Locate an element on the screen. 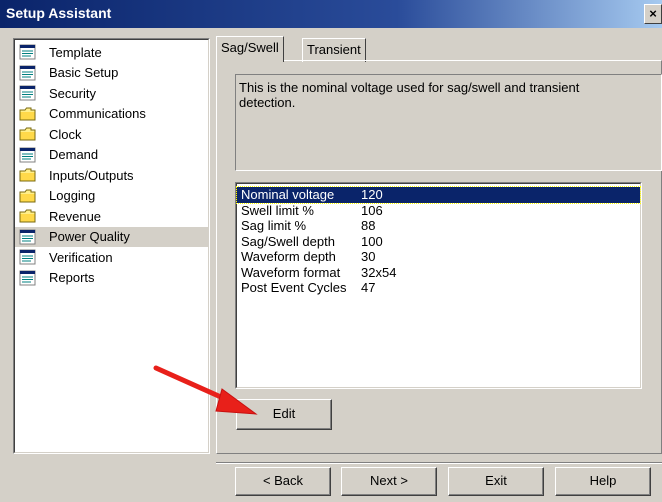 This screenshot has width=662, height=502. tree-item-template: Template is located at coordinates (111, 52).